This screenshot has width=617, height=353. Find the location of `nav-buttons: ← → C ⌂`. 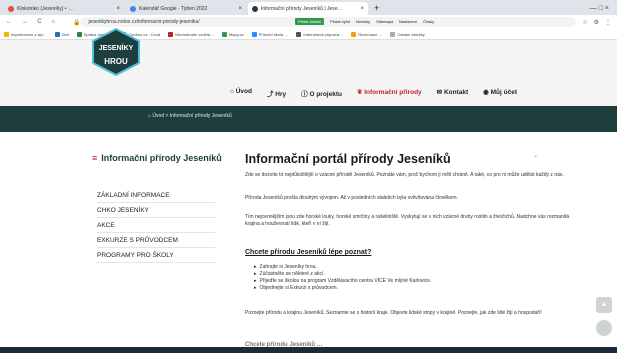

nav-buttons: ← → C ⌂ is located at coordinates (32, 22).